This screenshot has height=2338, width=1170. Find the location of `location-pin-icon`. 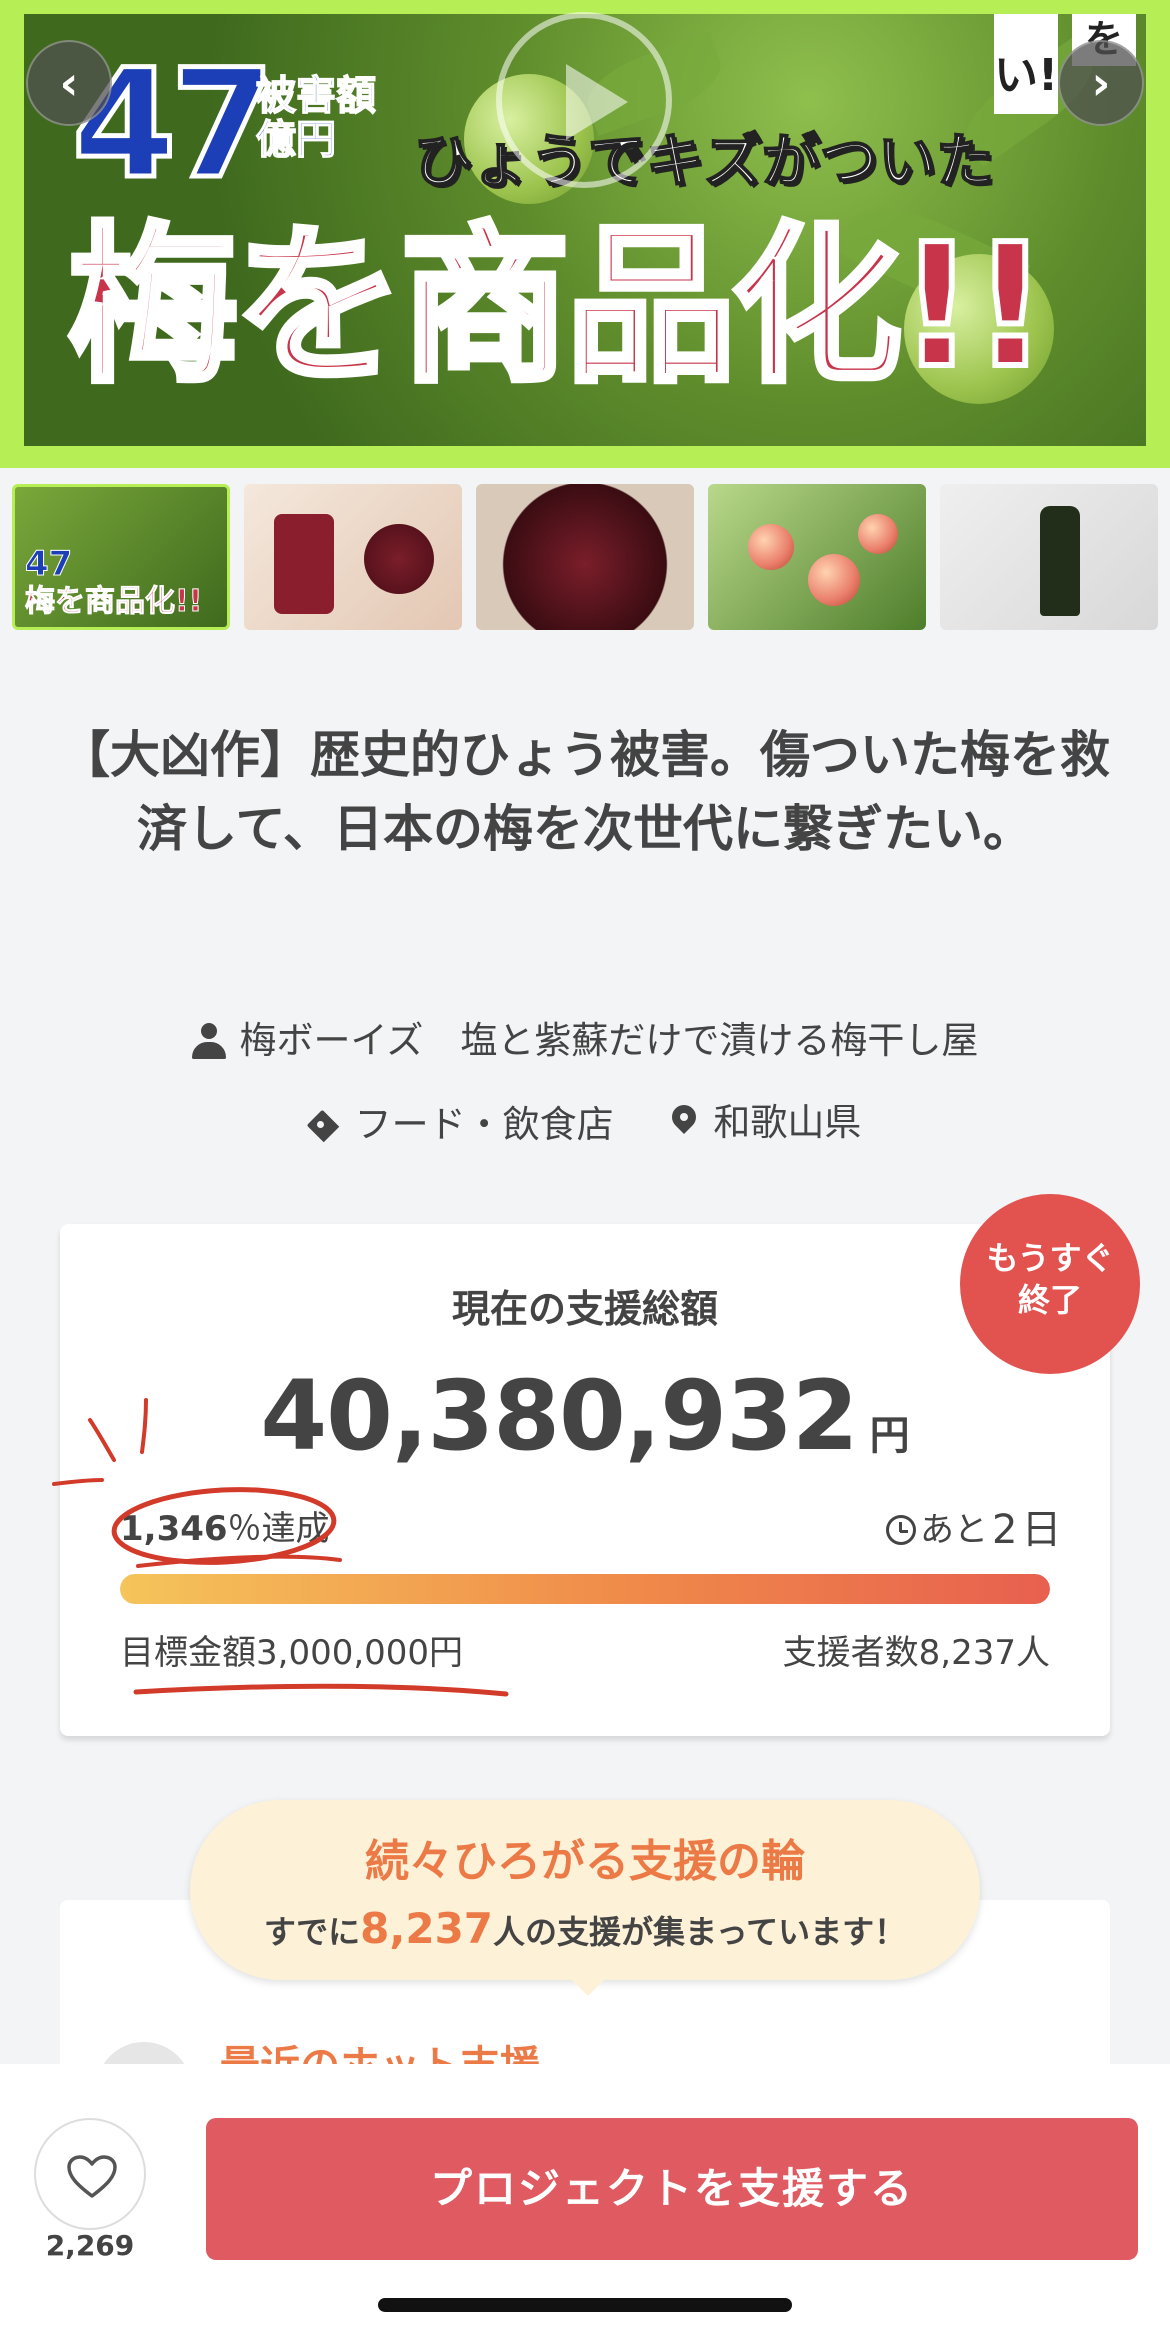

location-pin-icon is located at coordinates (684, 1123).